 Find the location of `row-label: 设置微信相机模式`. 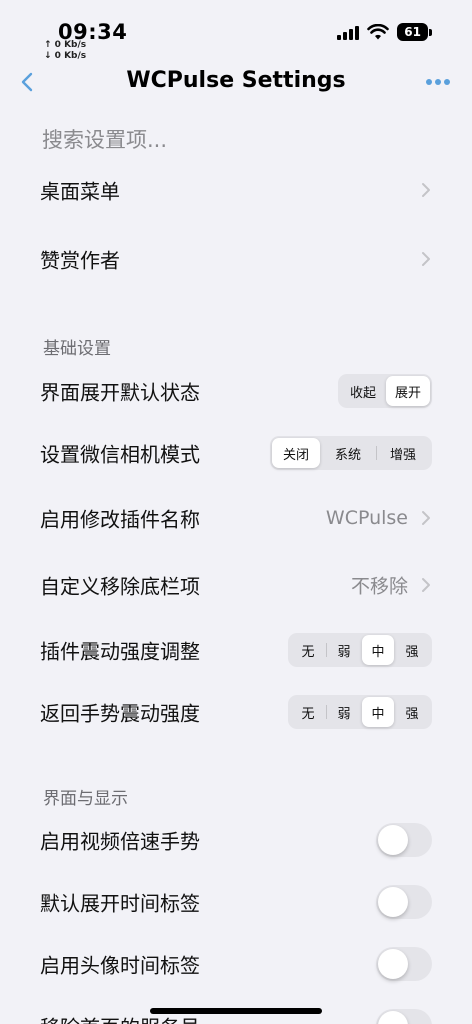

row-label: 设置微信相机模式 is located at coordinates (120, 454).